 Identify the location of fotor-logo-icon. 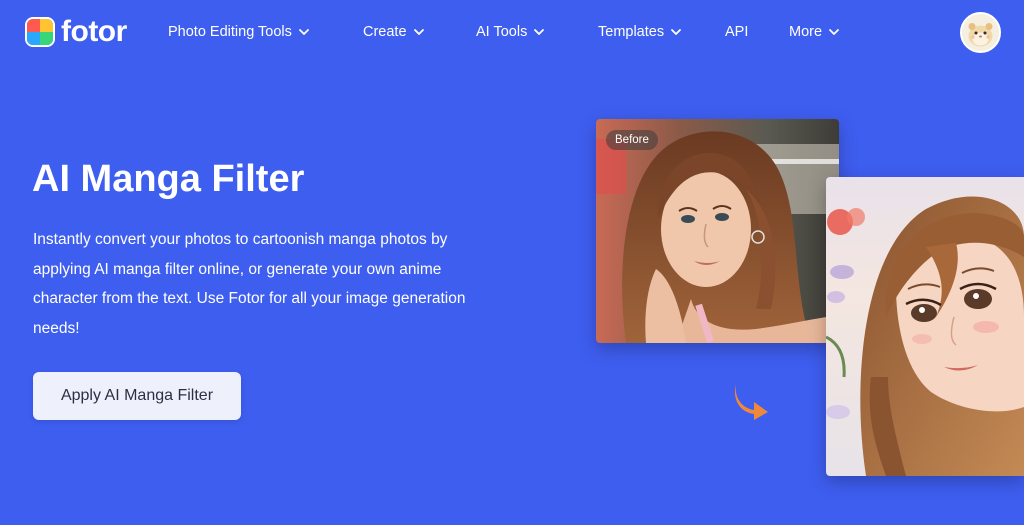
(40, 32).